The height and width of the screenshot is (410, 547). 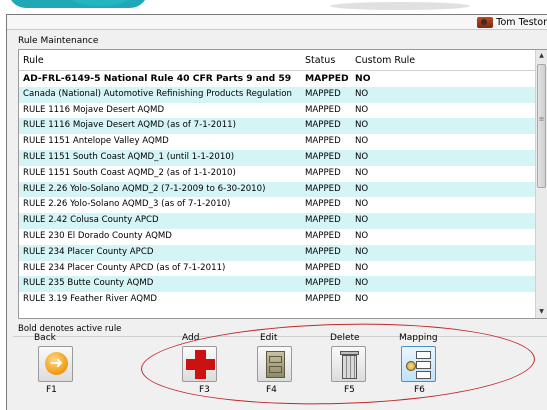 I want to click on red-cross-icon-bar, so click(x=200, y=364).